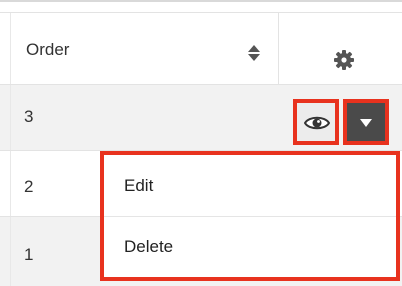 This screenshot has height=286, width=402. I want to click on preview-button, so click(316, 122).